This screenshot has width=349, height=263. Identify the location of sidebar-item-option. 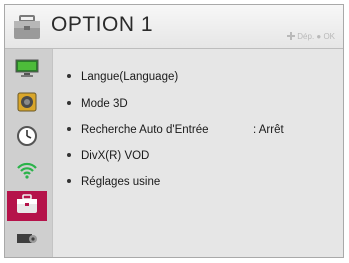
(27, 206).